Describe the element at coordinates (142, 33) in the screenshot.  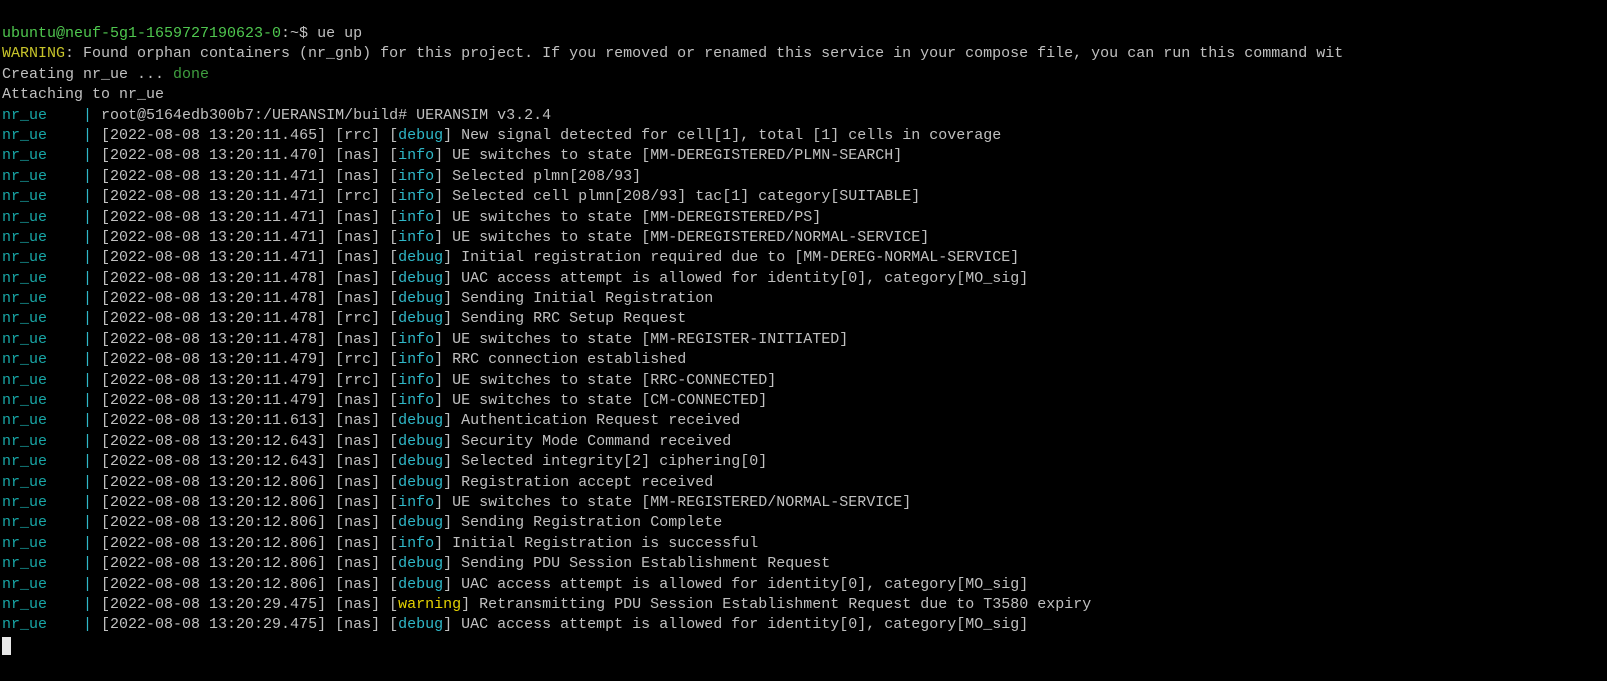
I see `prompt-user-host: ubuntu@neuf-5g1-1659727190623-0` at that location.